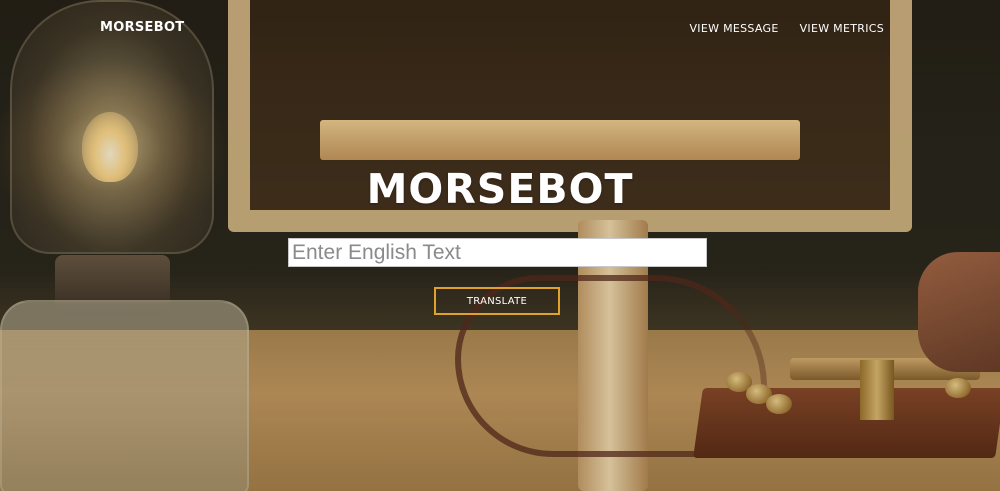  Describe the element at coordinates (500, 189) in the screenshot. I see `hero-title: MORSEBOT` at that location.